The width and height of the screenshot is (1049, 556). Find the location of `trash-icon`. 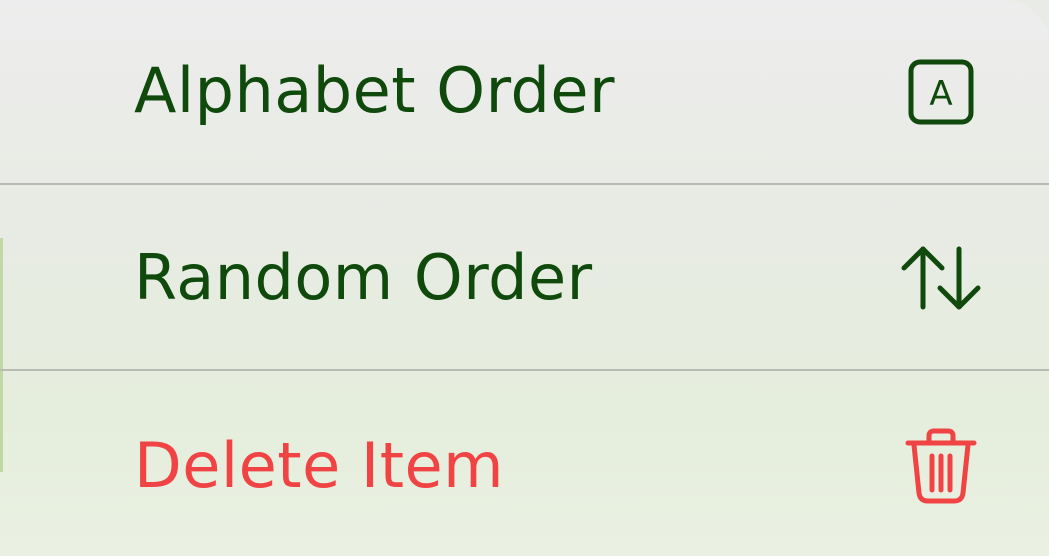

trash-icon is located at coordinates (941, 466).